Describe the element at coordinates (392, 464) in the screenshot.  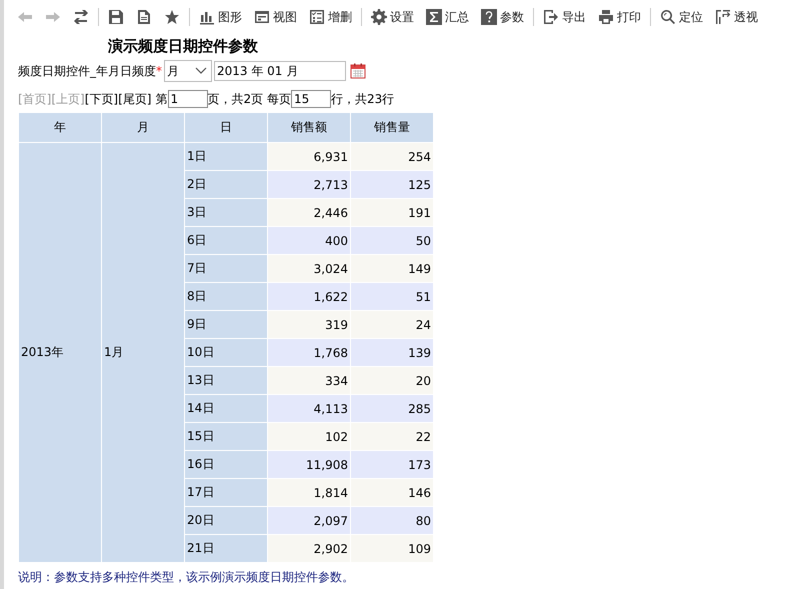
I see `table-cell: 173` at that location.